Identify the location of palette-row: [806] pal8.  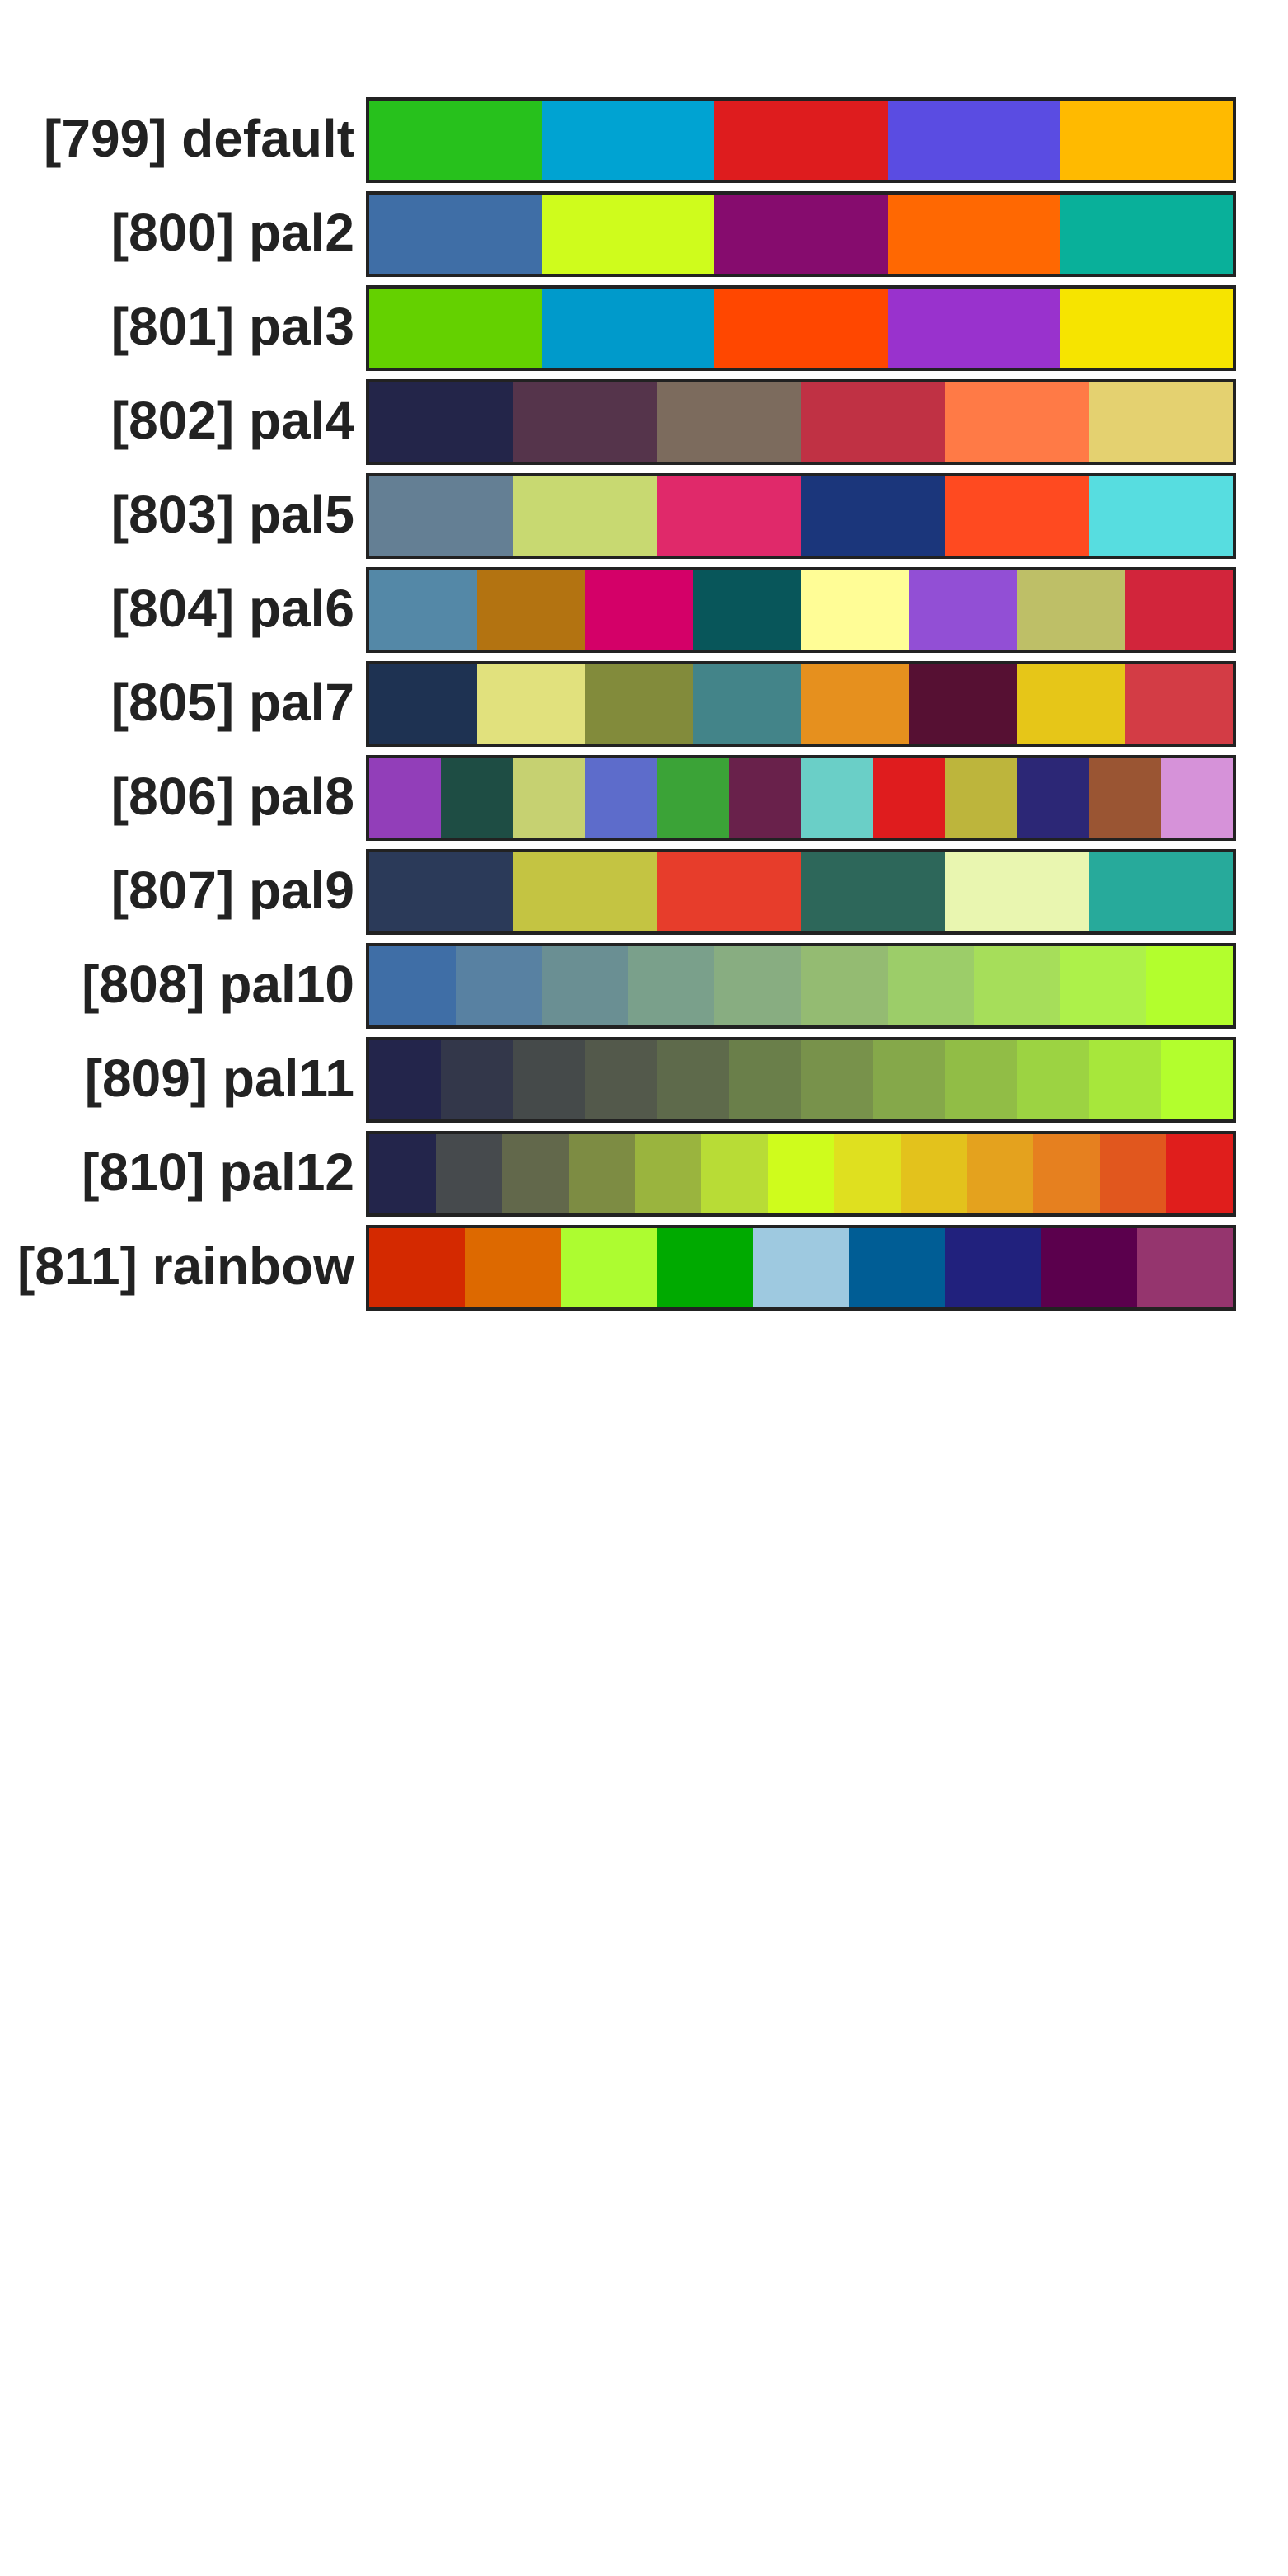
(644, 802).